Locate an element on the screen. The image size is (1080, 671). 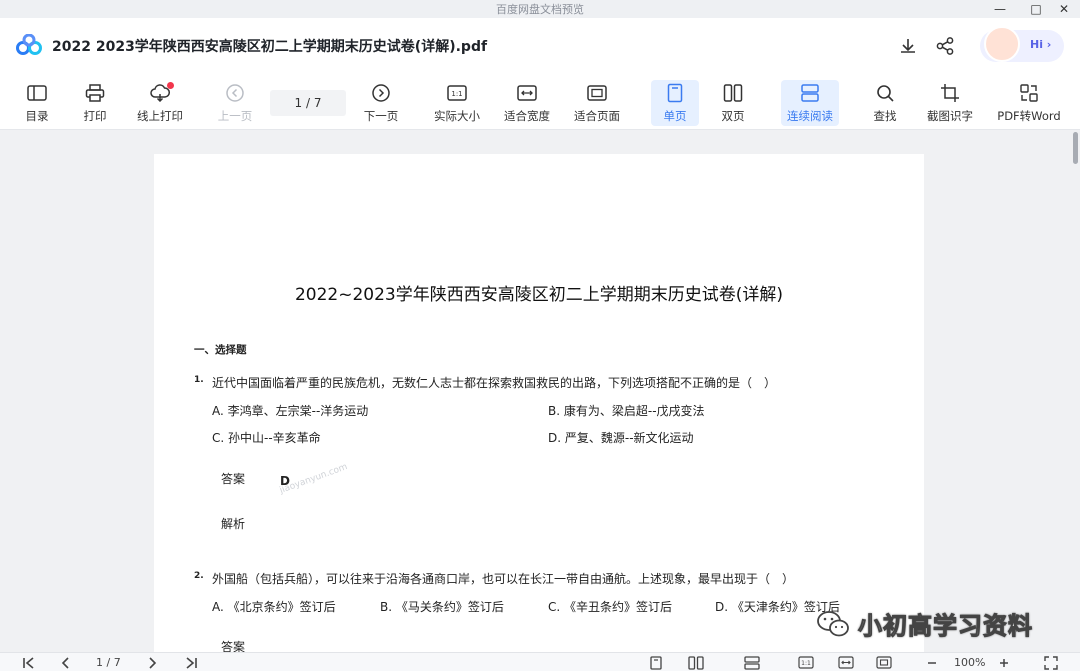
option-c: C. 孙中山--辛亥革命 is located at coordinates (266, 438).